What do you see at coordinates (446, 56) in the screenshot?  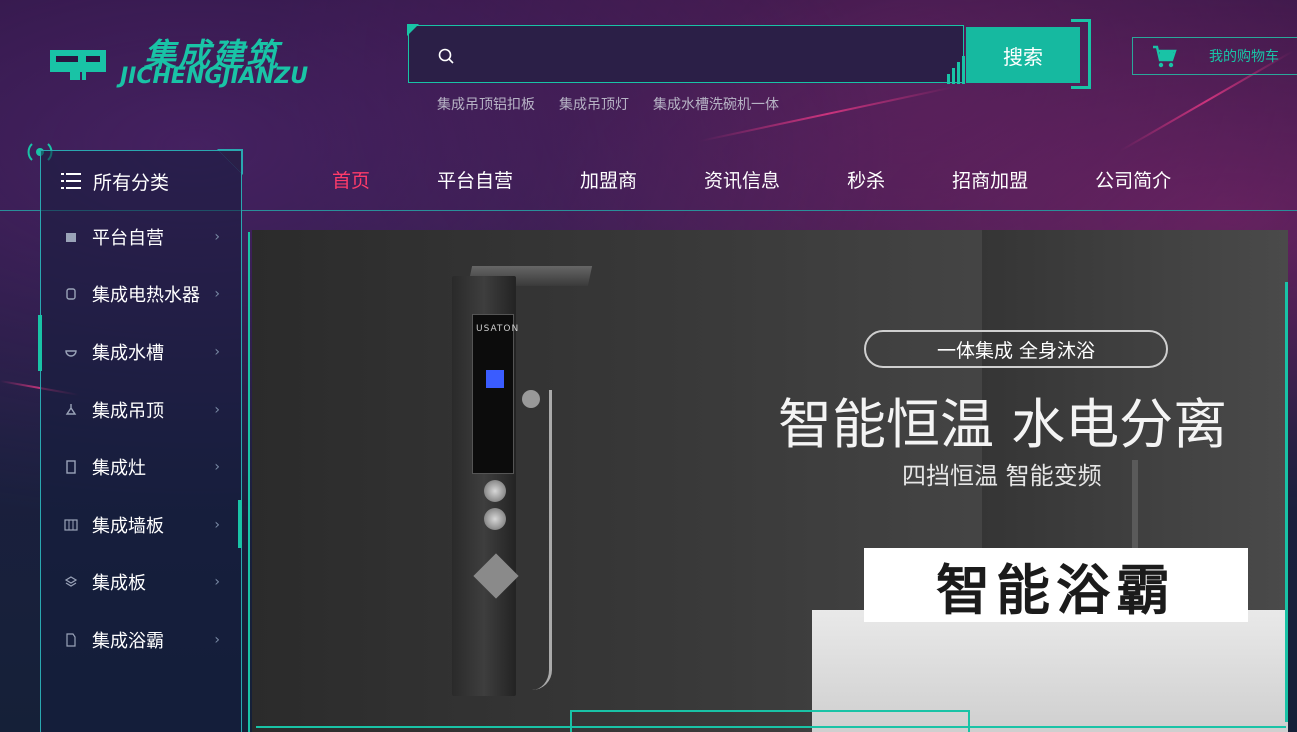 I see `search-icon` at bounding box center [446, 56].